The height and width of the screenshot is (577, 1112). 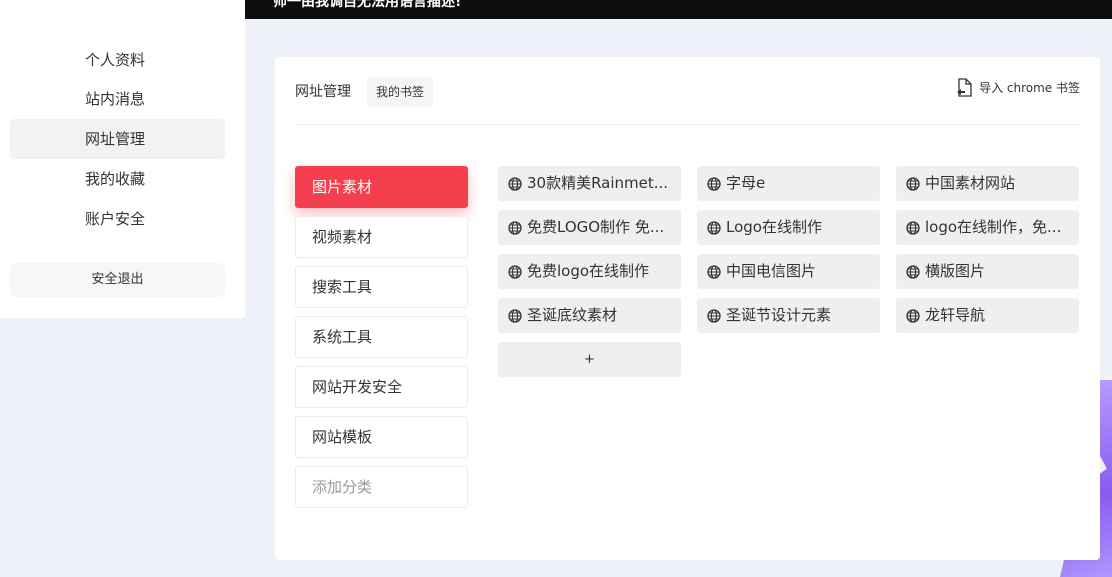 I want to click on logout-button: 安全退出, so click(x=117, y=280).